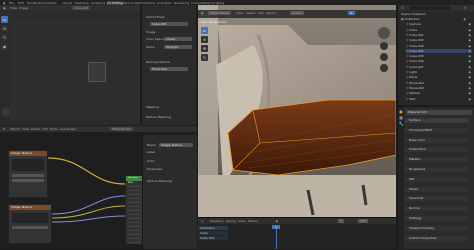  What do you see at coordinates (68, 129) in the screenshot?
I see `use-nodes-toggle: Use Nodes` at bounding box center [68, 129].